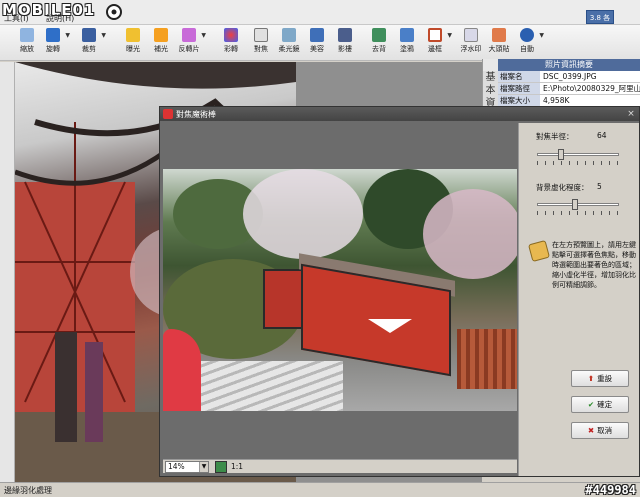 The height and width of the screenshot is (497, 640). Describe the element at coordinates (590, 100) in the screenshot. I see `info-value: 4,958K` at that location.